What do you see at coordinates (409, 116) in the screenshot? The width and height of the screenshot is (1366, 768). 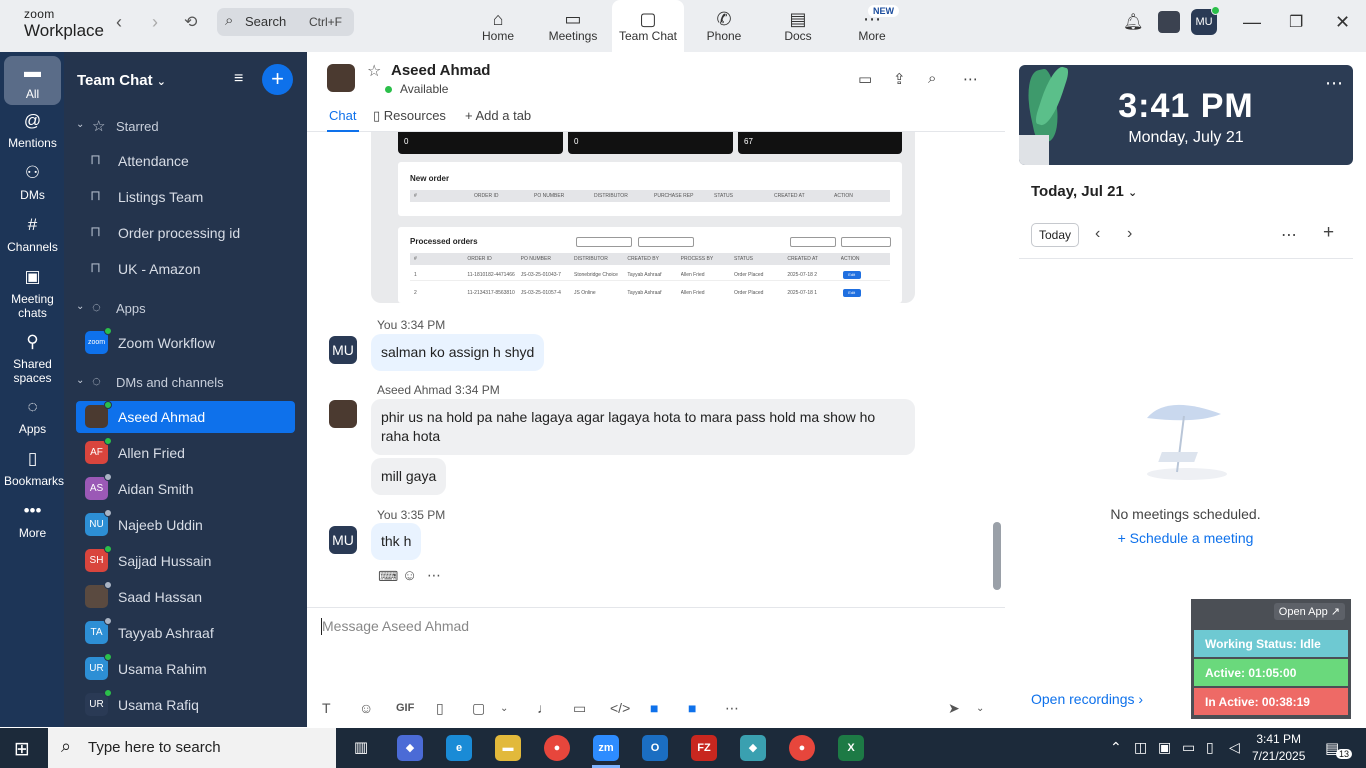 I see `tab-resources: ▯ Resources` at bounding box center [409, 116].